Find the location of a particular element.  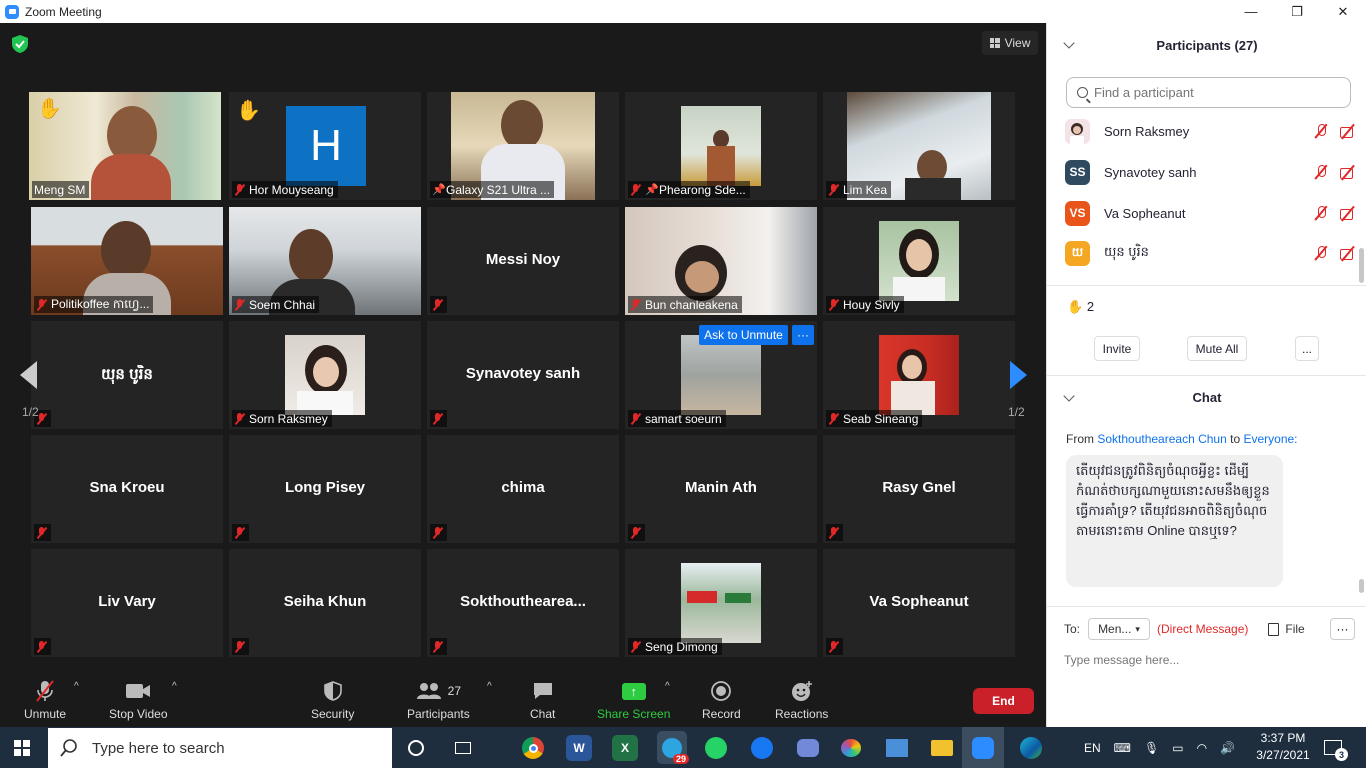

video-tile: chima is located at coordinates (523, 489).